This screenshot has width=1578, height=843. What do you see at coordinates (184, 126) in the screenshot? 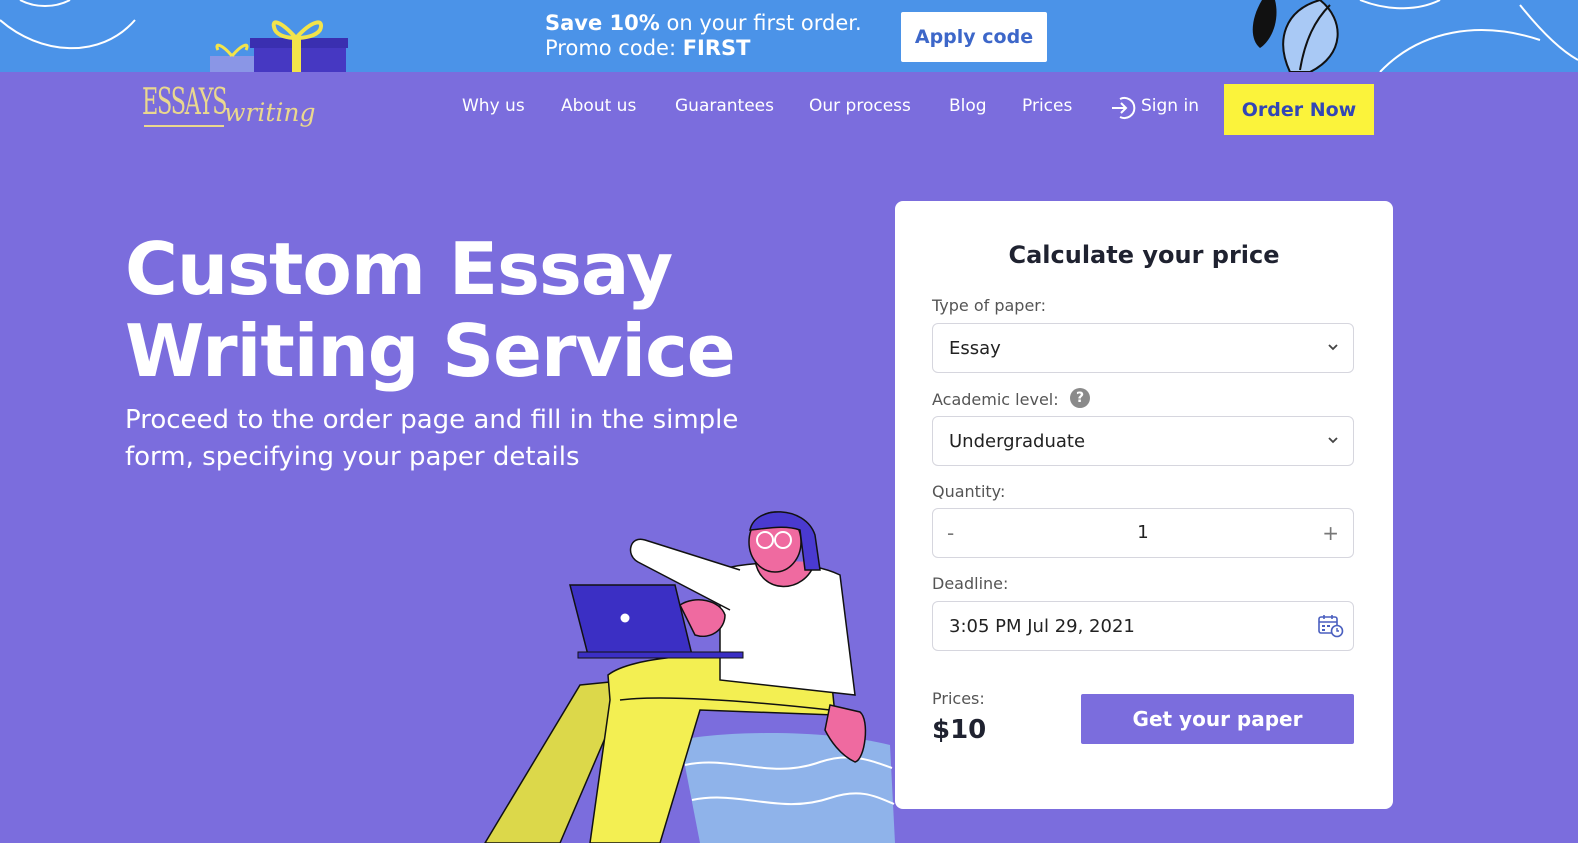
I see `logo-underline` at bounding box center [184, 126].